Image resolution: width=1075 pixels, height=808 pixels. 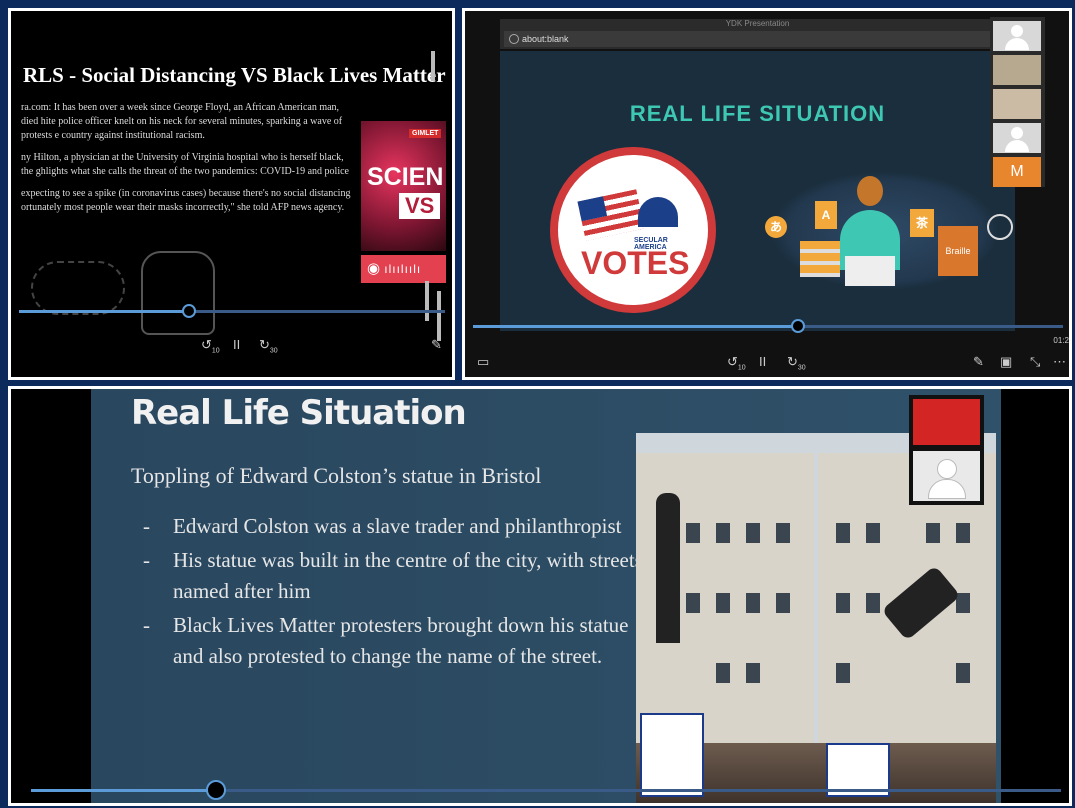 What do you see at coordinates (78, 288) in the screenshot?
I see `chain-drawing` at bounding box center [78, 288].